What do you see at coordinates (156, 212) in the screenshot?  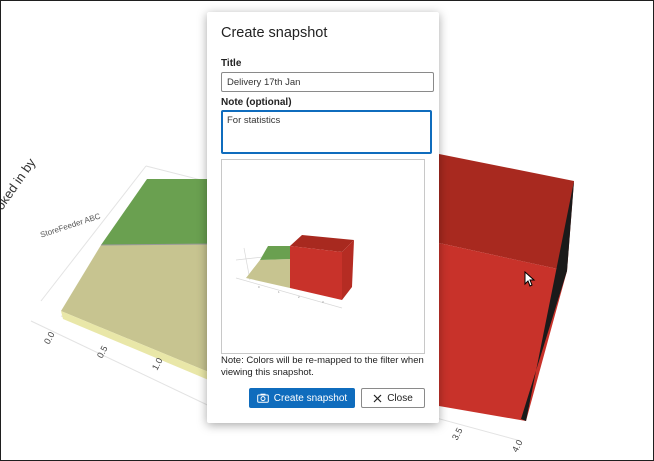 I see `green-bar` at bounding box center [156, 212].